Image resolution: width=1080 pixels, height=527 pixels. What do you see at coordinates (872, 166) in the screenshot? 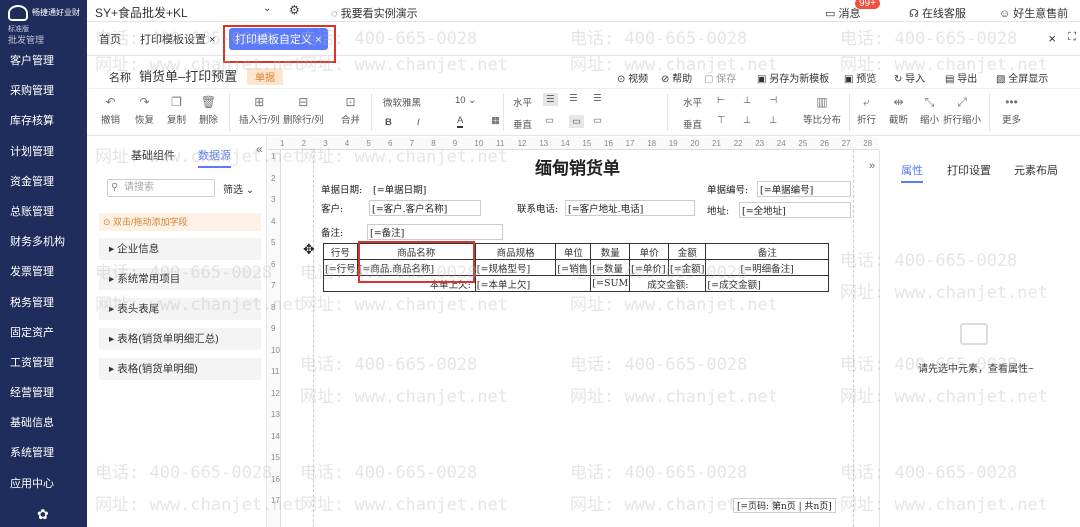
I see `expand-right-icon: »` at bounding box center [872, 166].